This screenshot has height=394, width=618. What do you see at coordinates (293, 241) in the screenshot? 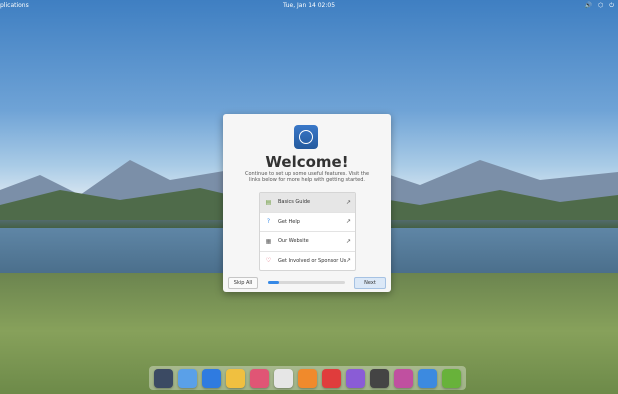
I see `link-label: Our Website` at bounding box center [293, 241].